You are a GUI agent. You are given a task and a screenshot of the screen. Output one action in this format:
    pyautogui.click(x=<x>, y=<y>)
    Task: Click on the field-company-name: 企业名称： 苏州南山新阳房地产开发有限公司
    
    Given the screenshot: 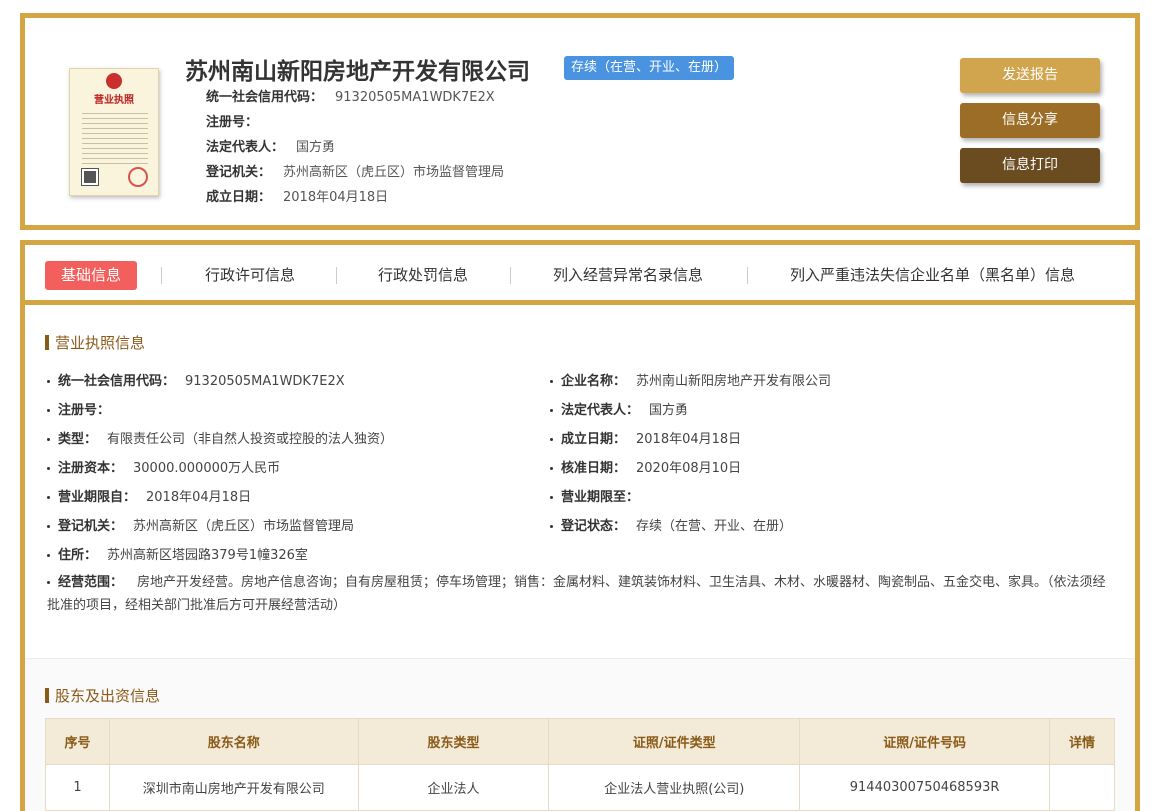 What is the action you would take?
    pyautogui.click(x=690, y=379)
    